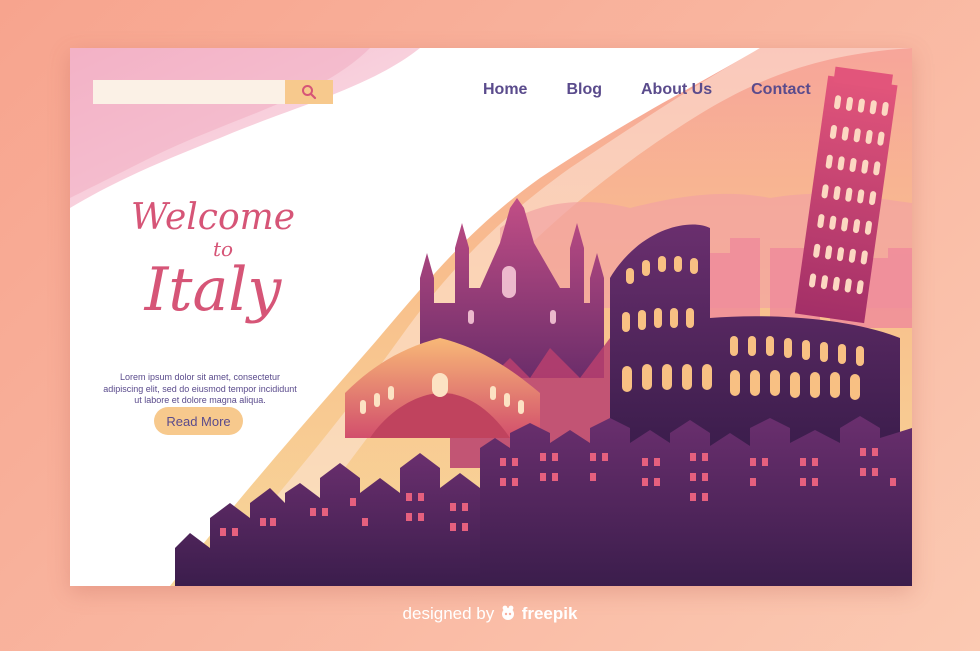  Describe the element at coordinates (676, 90) in the screenshot. I see `nav-about-us: About Us` at that location.